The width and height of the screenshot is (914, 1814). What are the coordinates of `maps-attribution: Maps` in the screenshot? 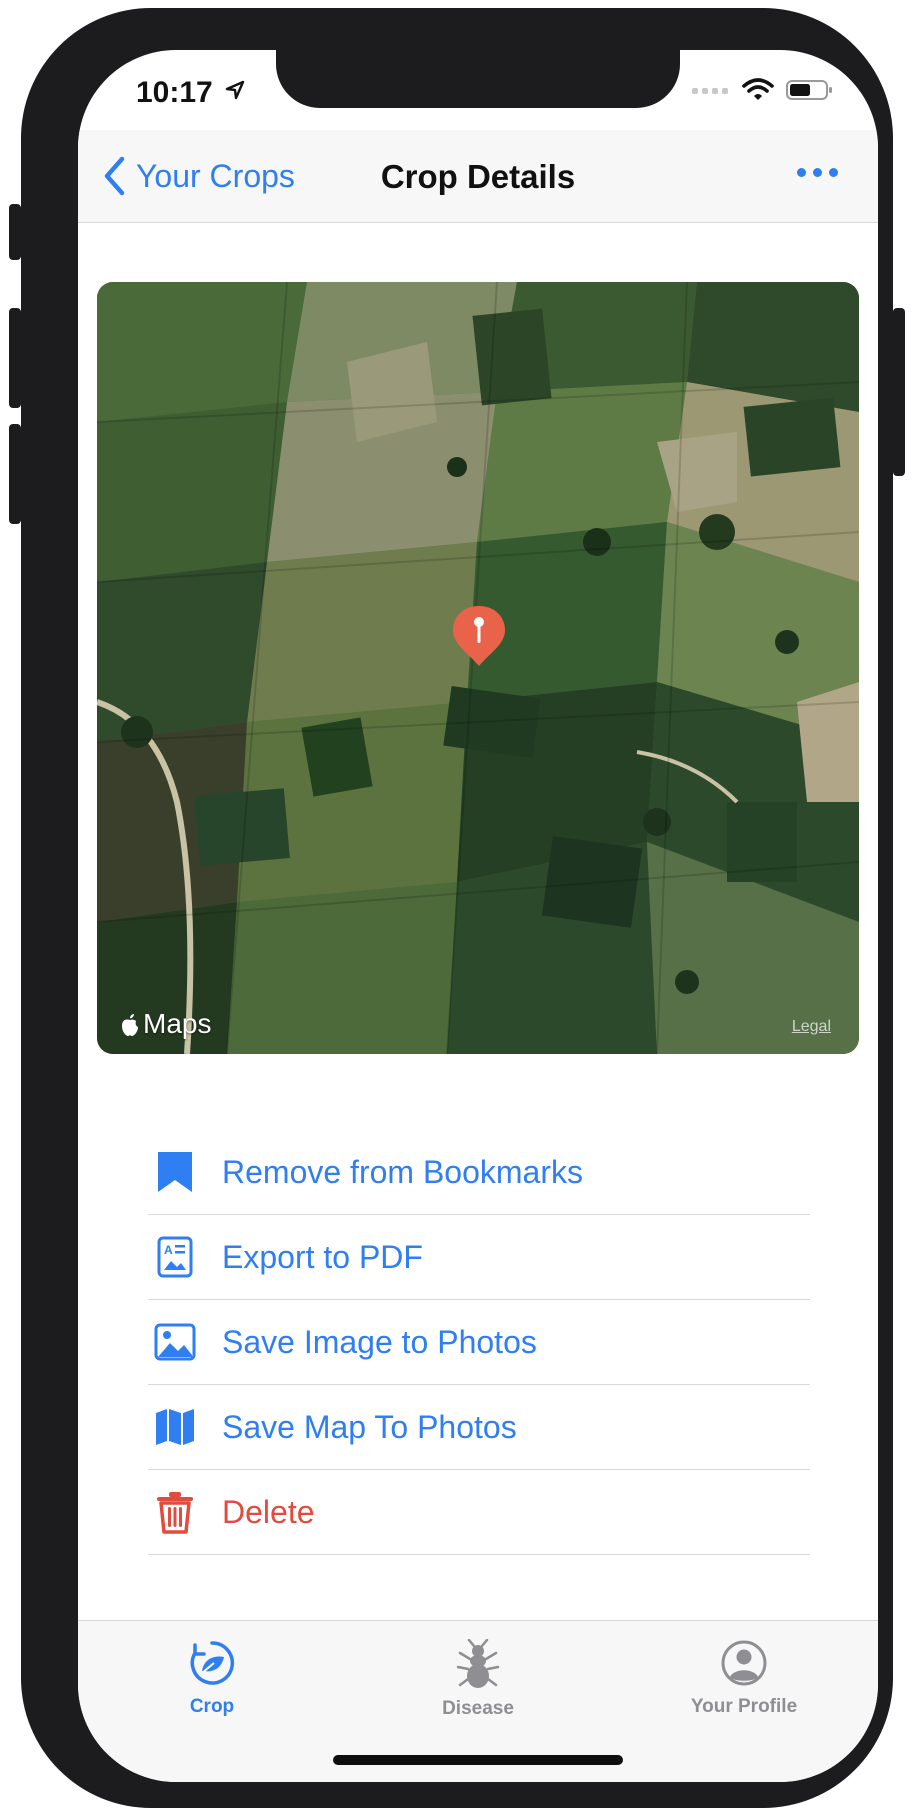 It's located at (165, 1024).